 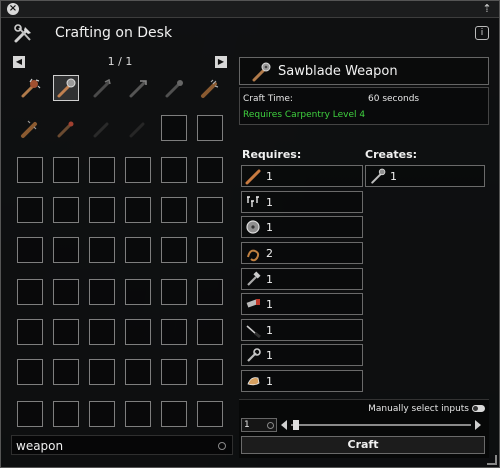 I want to click on search-bar, so click(x=122, y=445).